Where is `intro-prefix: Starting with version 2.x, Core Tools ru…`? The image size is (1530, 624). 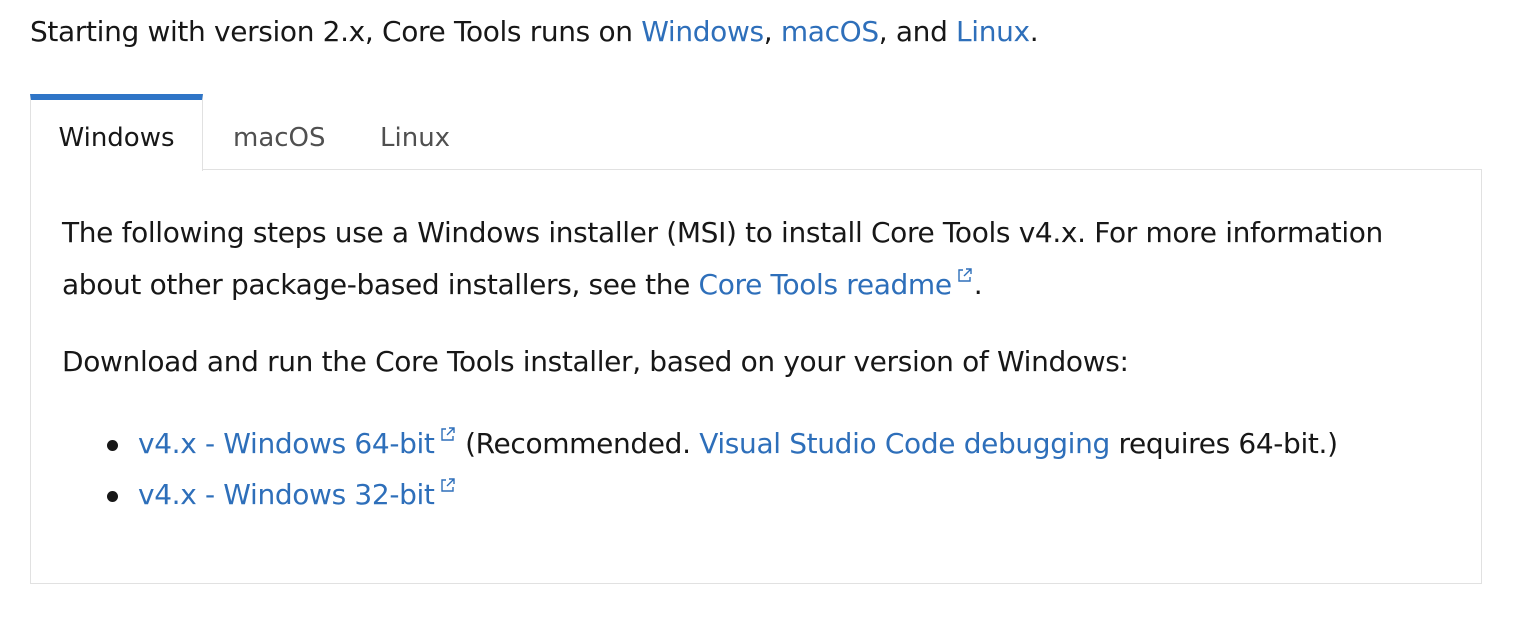
intro-prefix: Starting with version 2.x, Core Tools ru… is located at coordinates (336, 31).